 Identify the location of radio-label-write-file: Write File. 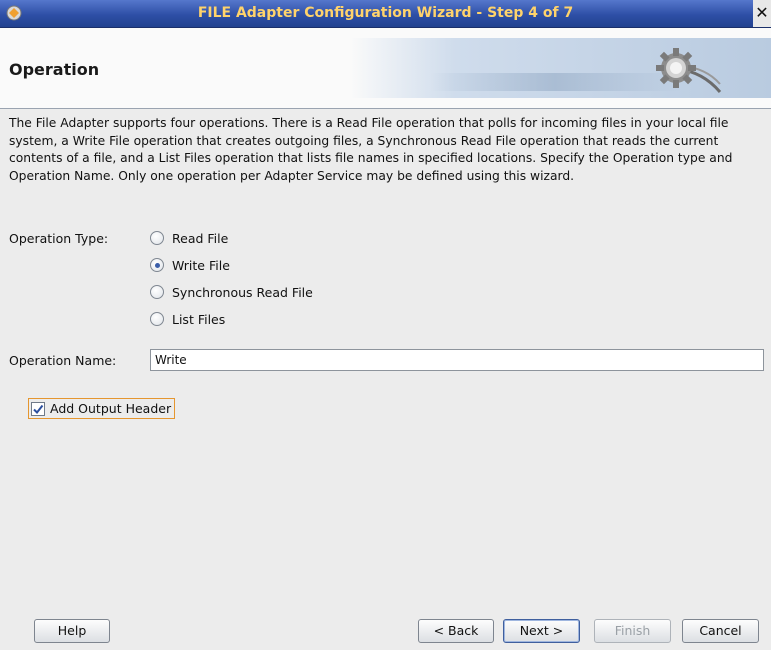
(201, 265).